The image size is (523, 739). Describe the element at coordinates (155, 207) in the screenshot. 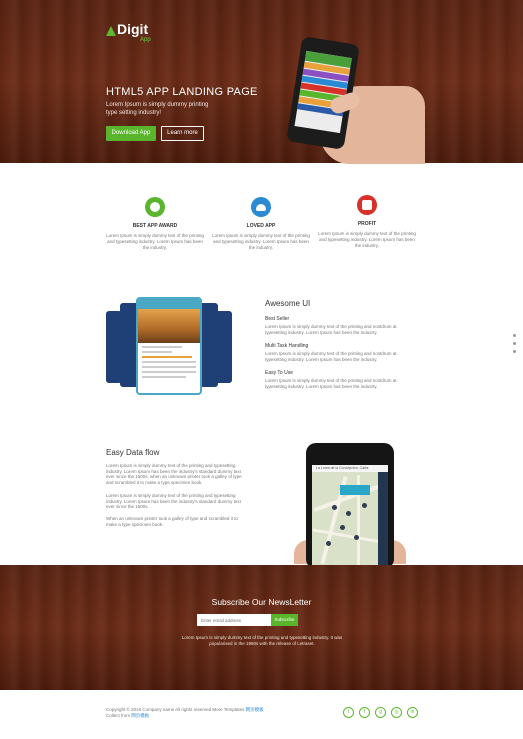

I see `chat-bubble-icon` at that location.